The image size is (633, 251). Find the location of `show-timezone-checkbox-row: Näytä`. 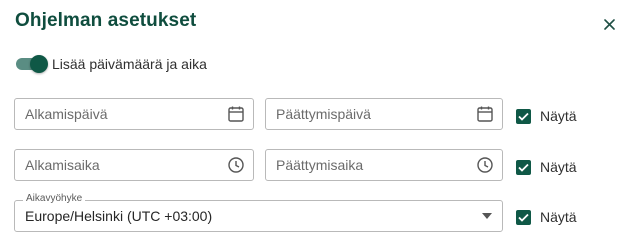

show-timezone-checkbox-row: Näytä is located at coordinates (546, 217).